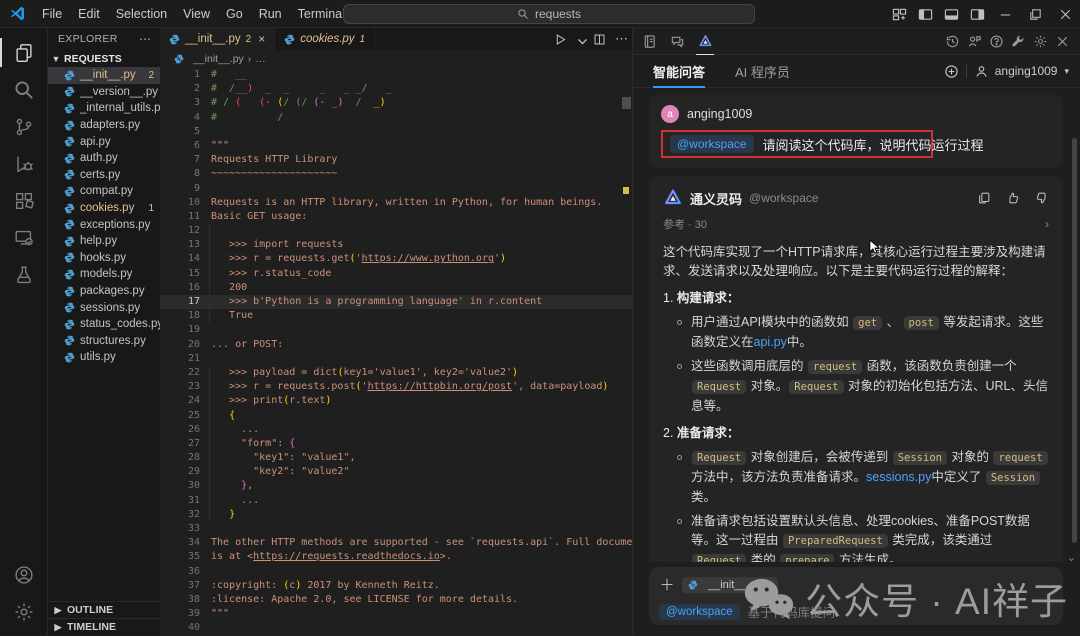  What do you see at coordinates (24, 200) in the screenshot?
I see `extensions-icon` at bounding box center [24, 200].